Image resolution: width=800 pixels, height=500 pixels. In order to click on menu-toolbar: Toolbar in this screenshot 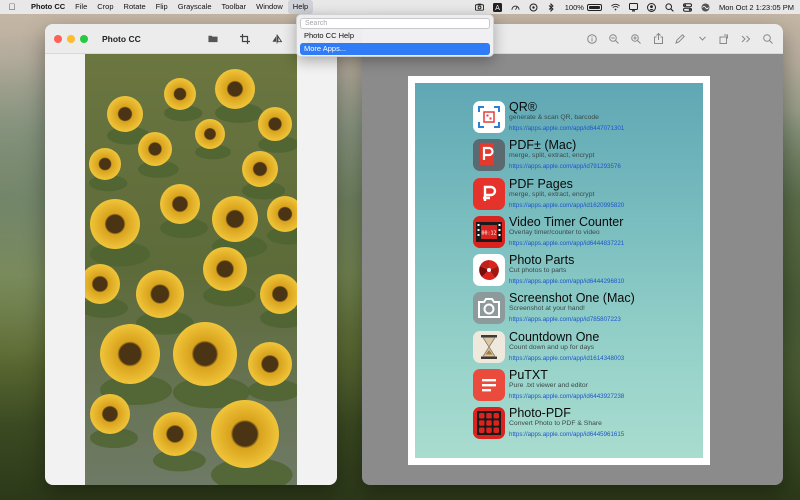, I will do `click(234, 7)`.